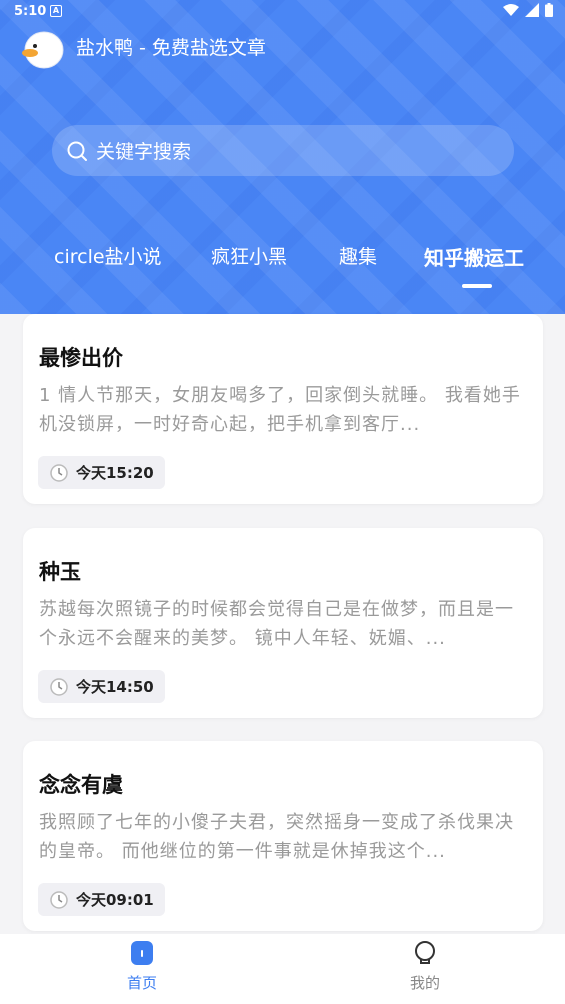 The height and width of the screenshot is (1004, 565). What do you see at coordinates (477, 286) in the screenshot?
I see `tab-active-indicator` at bounding box center [477, 286].